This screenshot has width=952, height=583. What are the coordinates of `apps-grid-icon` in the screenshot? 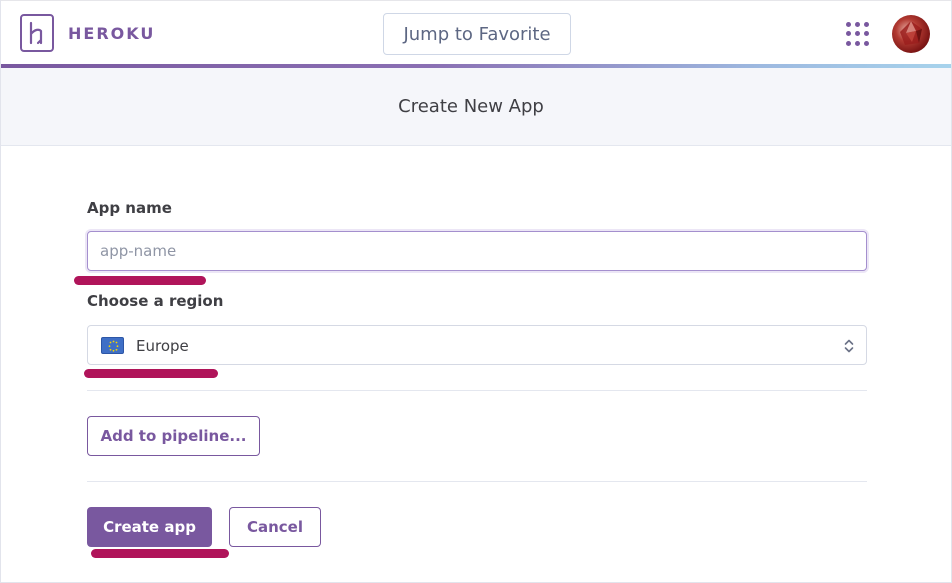 It's located at (858, 34).